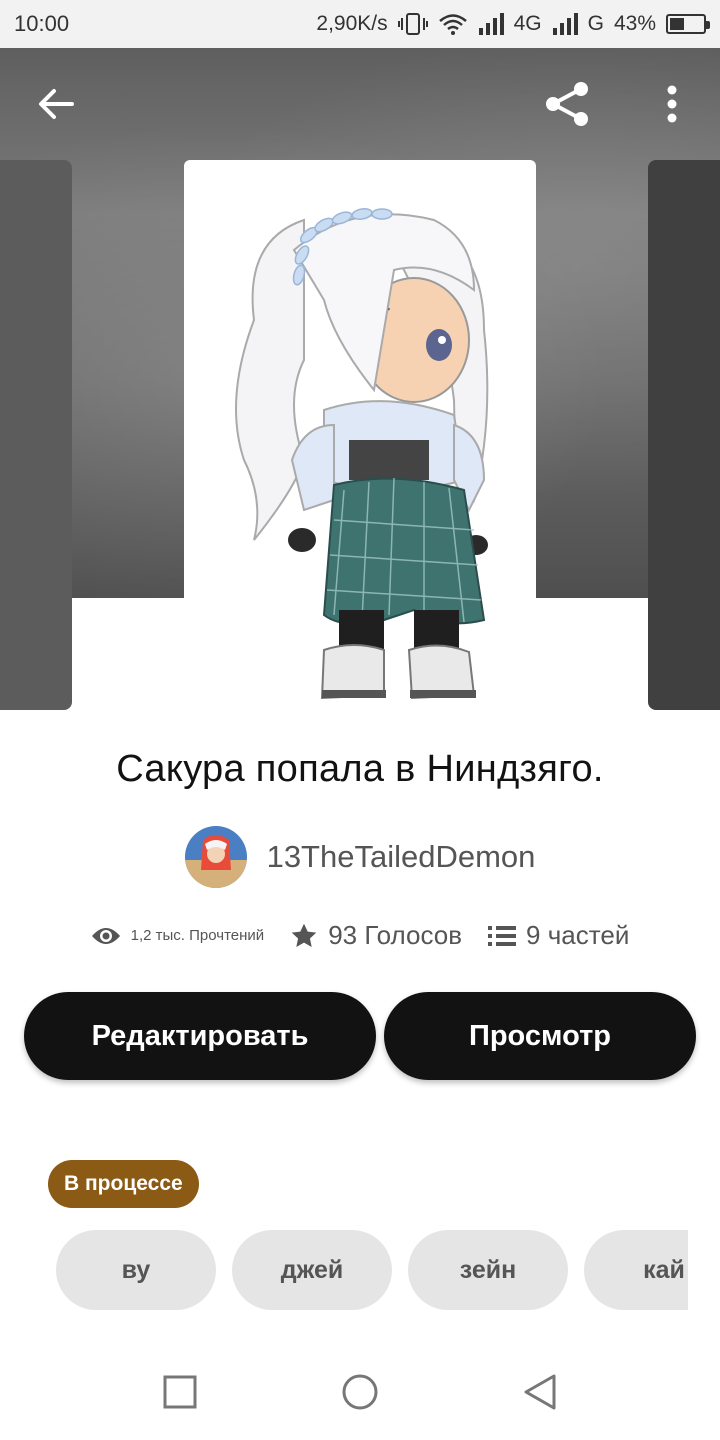 The image size is (720, 1440). What do you see at coordinates (215, 857) in the screenshot?
I see `author-avatar` at bounding box center [215, 857].